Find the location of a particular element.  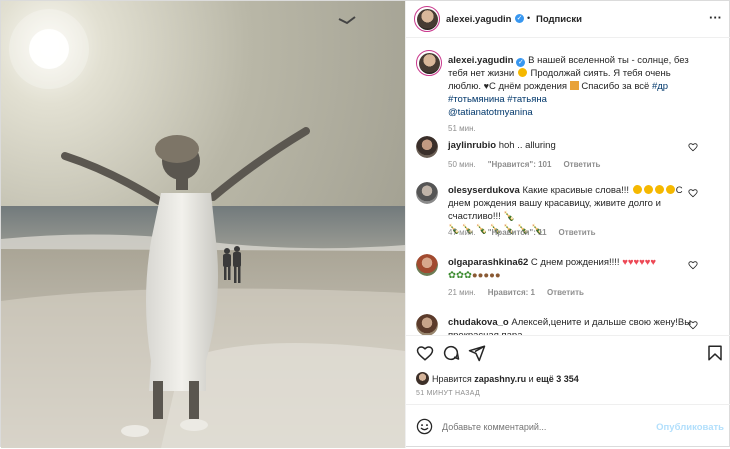

caption-username: alexei.yagudin is located at coordinates (480, 60).